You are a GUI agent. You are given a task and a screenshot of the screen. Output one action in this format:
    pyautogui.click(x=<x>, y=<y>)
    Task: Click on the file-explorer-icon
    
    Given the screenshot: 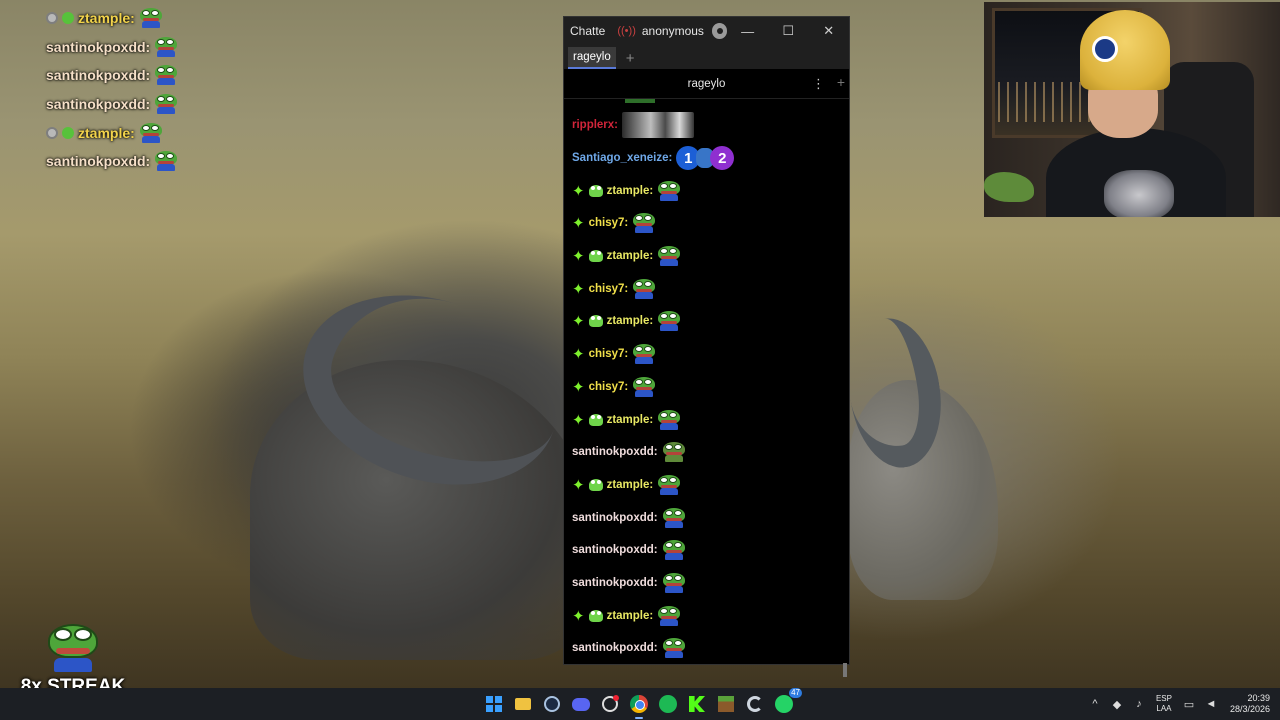 What is the action you would take?
    pyautogui.click(x=523, y=704)
    